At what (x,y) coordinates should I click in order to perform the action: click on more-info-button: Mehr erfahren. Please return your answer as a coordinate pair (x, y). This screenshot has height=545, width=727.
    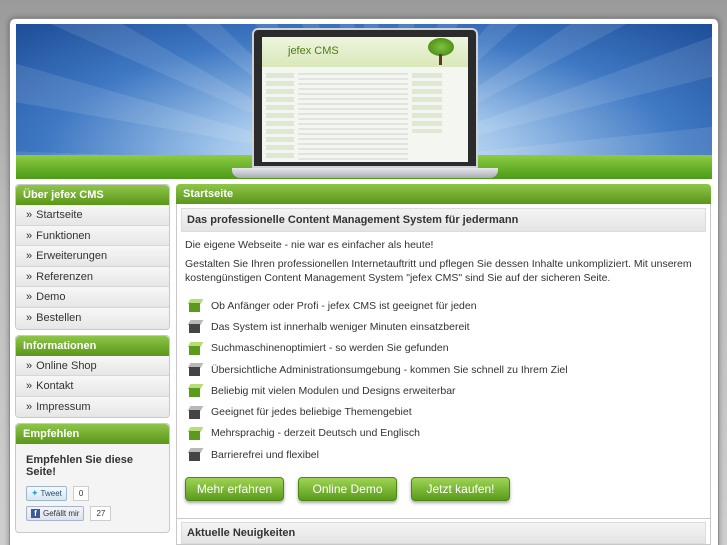
    Looking at the image, I should click on (234, 489).